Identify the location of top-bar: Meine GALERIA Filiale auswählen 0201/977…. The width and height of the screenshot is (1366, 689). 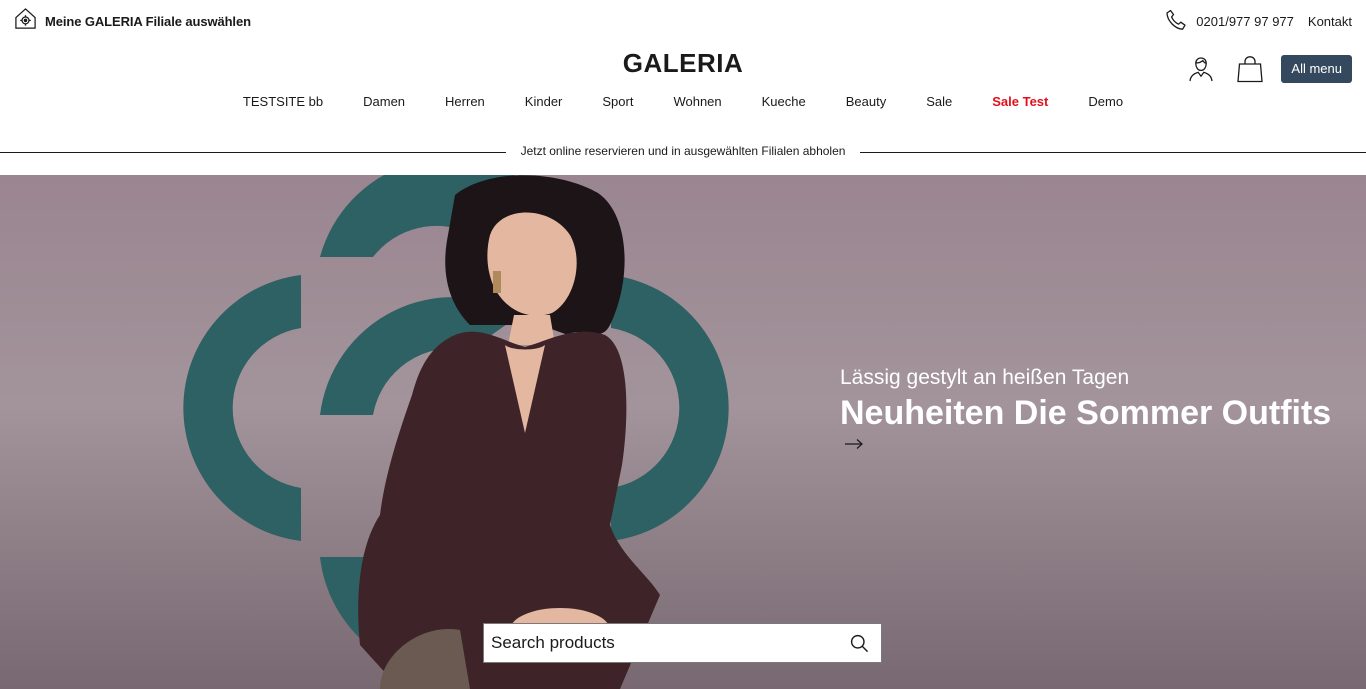
(683, 19).